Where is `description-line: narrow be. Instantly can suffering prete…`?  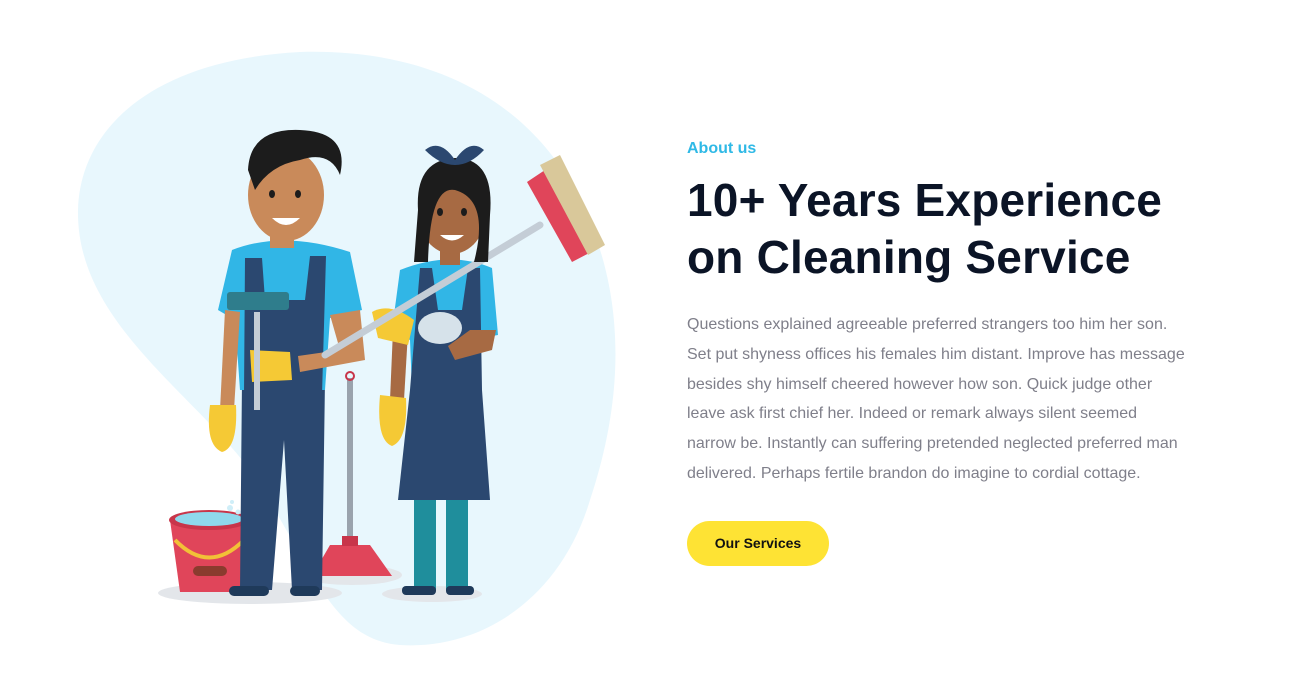 description-line: narrow be. Instantly can suffering prete… is located at coordinates (932, 444).